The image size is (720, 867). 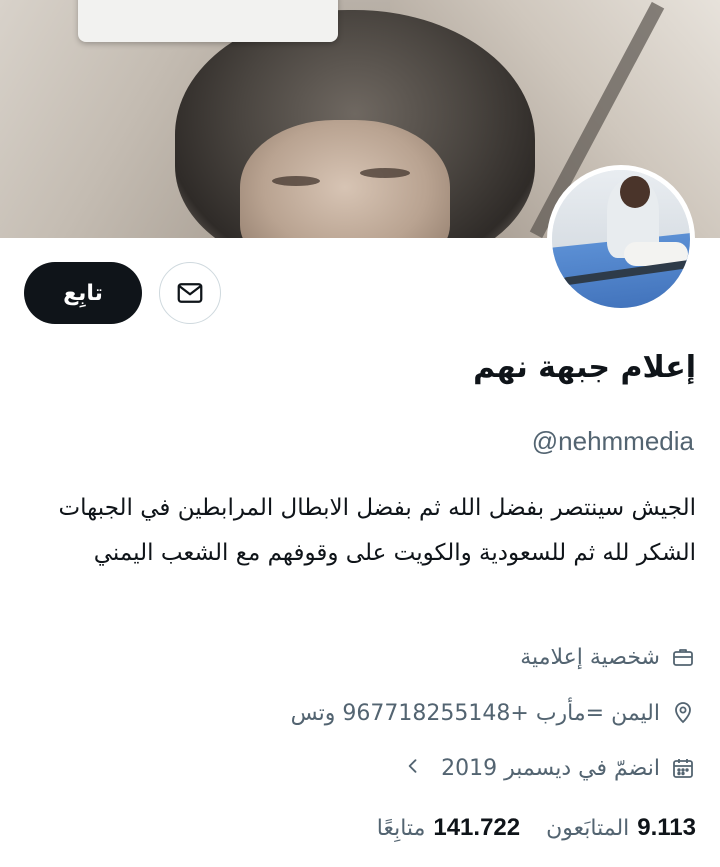 What do you see at coordinates (477, 827) in the screenshot?
I see `following-count: 141.722` at bounding box center [477, 827].